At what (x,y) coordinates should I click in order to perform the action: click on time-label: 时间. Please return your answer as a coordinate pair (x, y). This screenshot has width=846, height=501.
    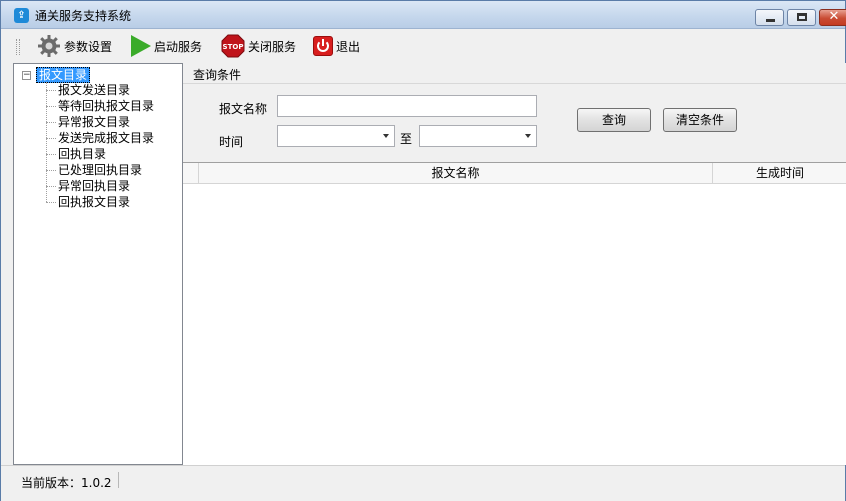
    Looking at the image, I should click on (231, 142).